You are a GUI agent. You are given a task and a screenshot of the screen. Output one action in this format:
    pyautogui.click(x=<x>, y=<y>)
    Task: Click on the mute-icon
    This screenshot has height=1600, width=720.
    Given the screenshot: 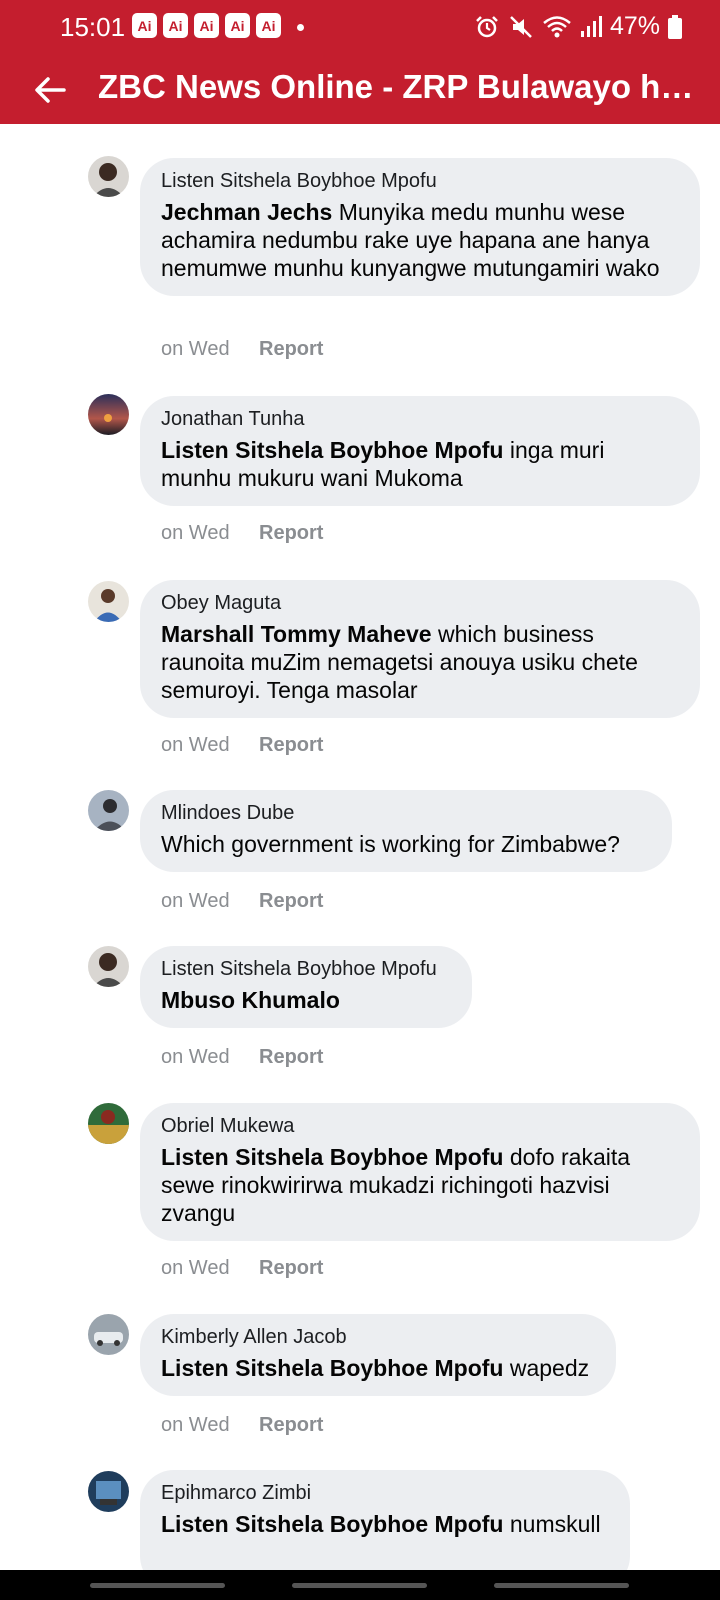 What is the action you would take?
    pyautogui.click(x=521, y=26)
    